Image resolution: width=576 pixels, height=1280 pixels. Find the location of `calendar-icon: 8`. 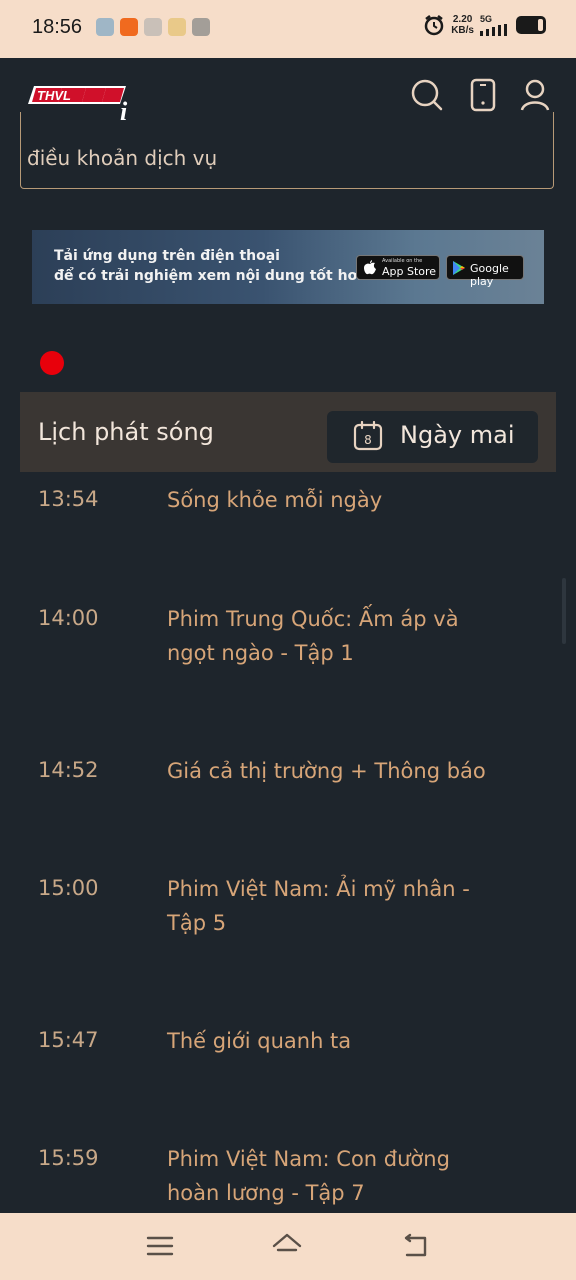

calendar-icon: 8 is located at coordinates (368, 436).